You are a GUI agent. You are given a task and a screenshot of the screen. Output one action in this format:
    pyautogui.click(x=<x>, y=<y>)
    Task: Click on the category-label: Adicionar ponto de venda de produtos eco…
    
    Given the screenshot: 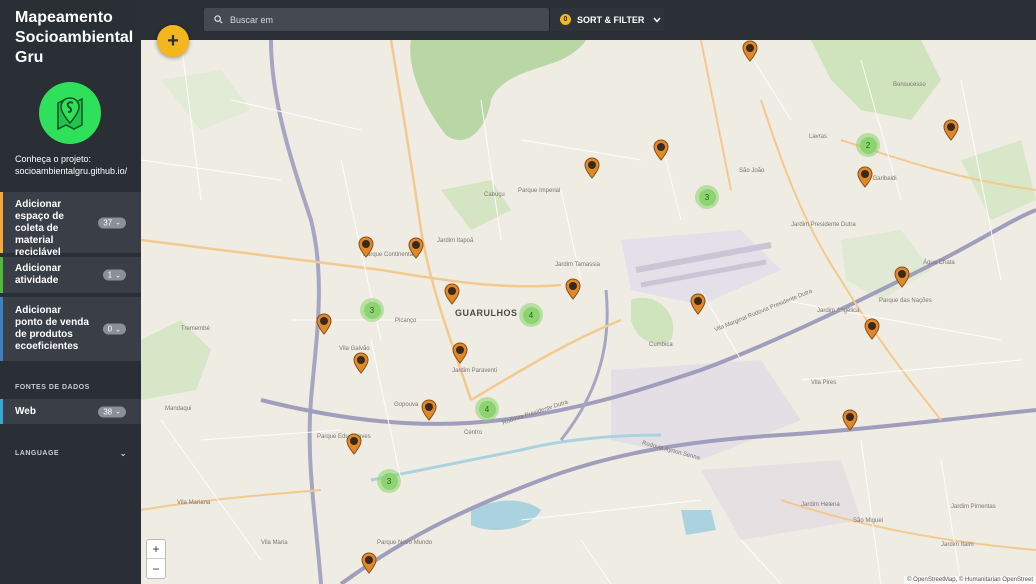 What is the action you would take?
    pyautogui.click(x=52, y=328)
    